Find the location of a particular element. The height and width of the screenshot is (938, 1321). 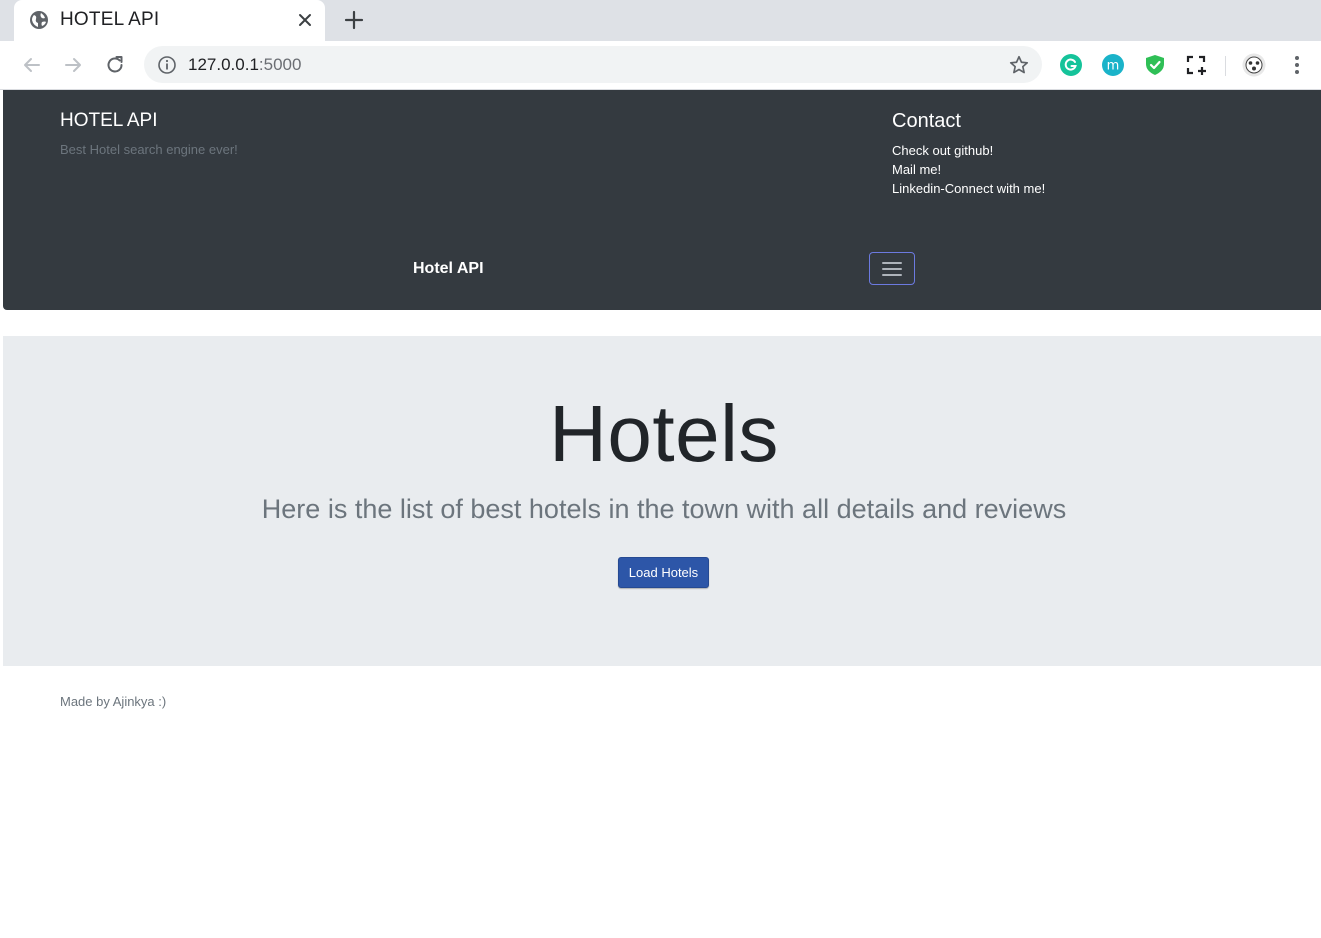

navbar-brand: Hotel API is located at coordinates (448, 269).